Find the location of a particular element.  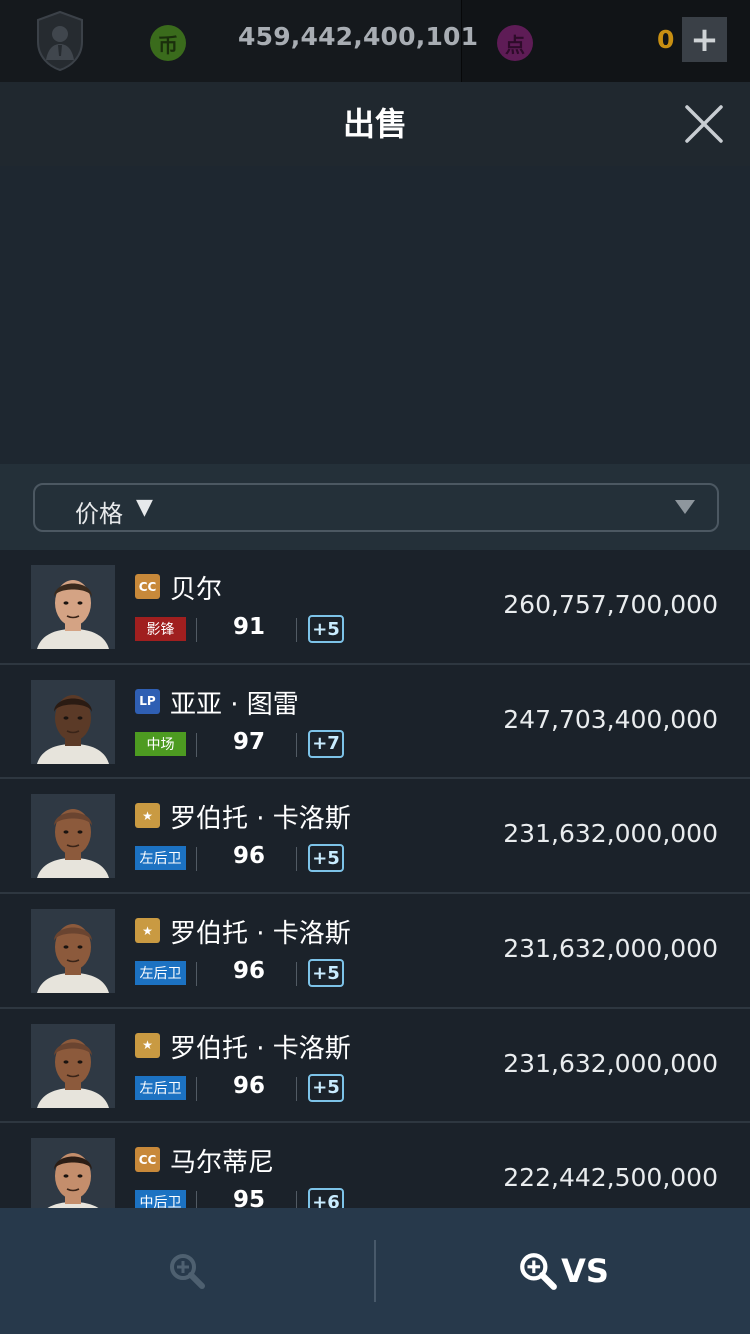

player-price: 247,703,400,000 is located at coordinates (610, 719).